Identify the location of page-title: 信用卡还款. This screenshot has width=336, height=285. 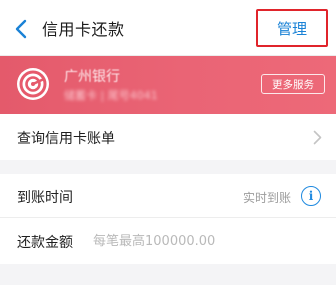
(83, 29).